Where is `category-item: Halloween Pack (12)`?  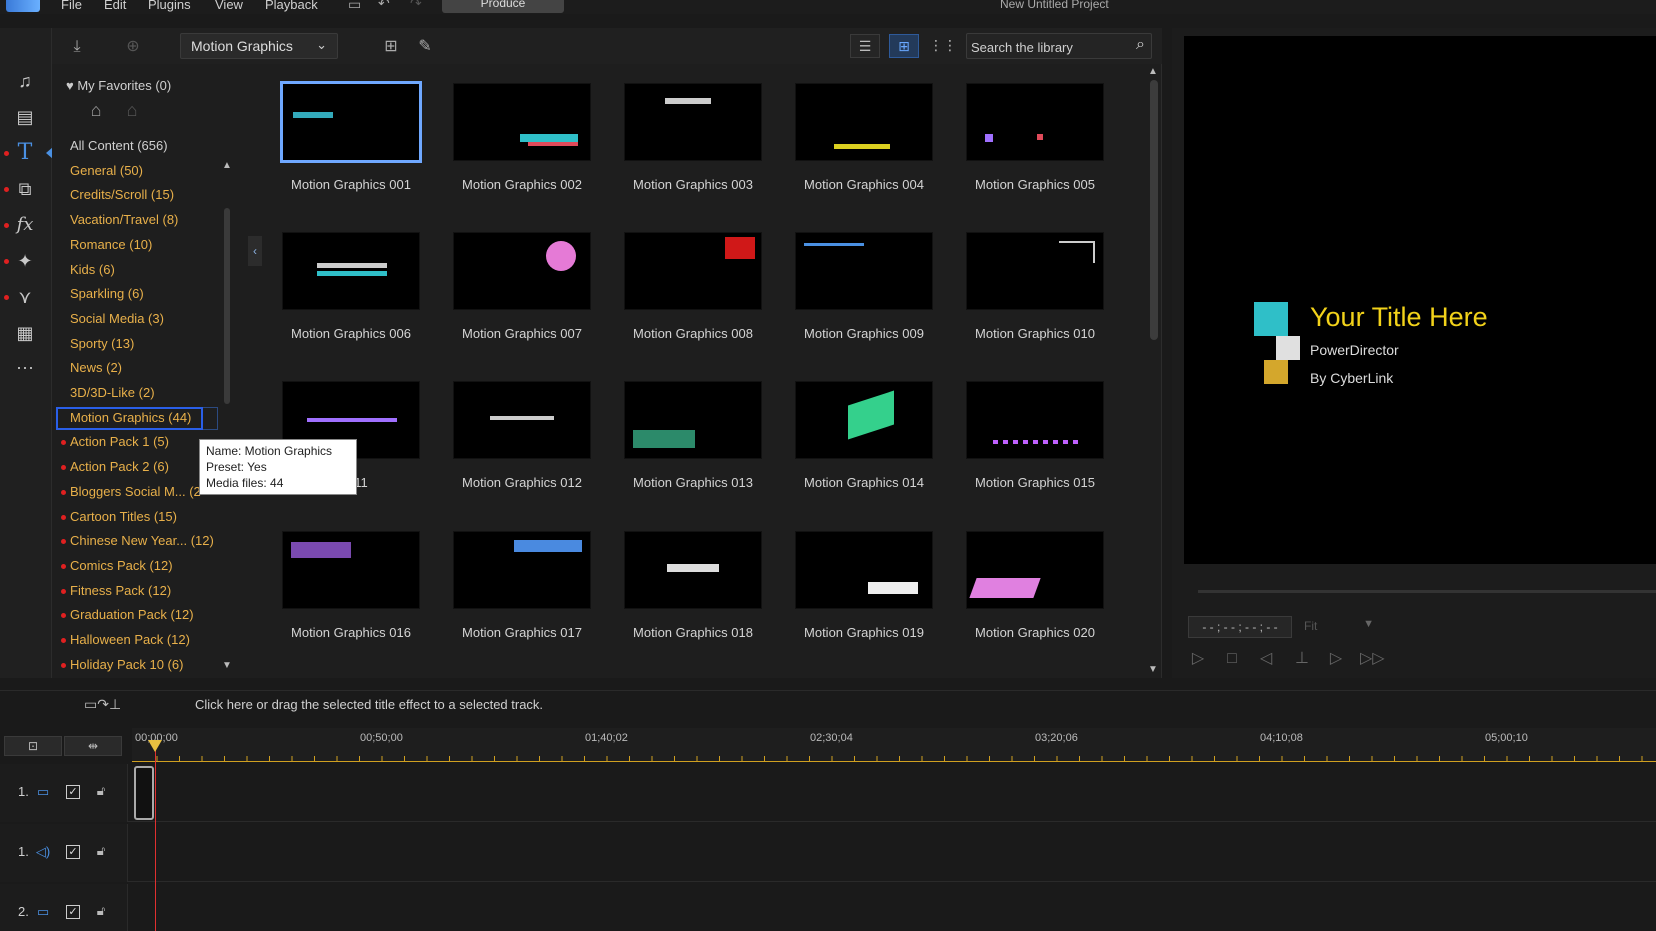 category-item: Halloween Pack (12) is located at coordinates (130, 639).